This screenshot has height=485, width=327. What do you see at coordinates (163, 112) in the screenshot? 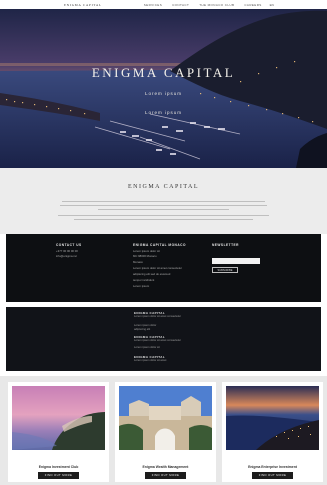
I see `hero-subtitle-2: Lorem ipsum` at bounding box center [163, 112].